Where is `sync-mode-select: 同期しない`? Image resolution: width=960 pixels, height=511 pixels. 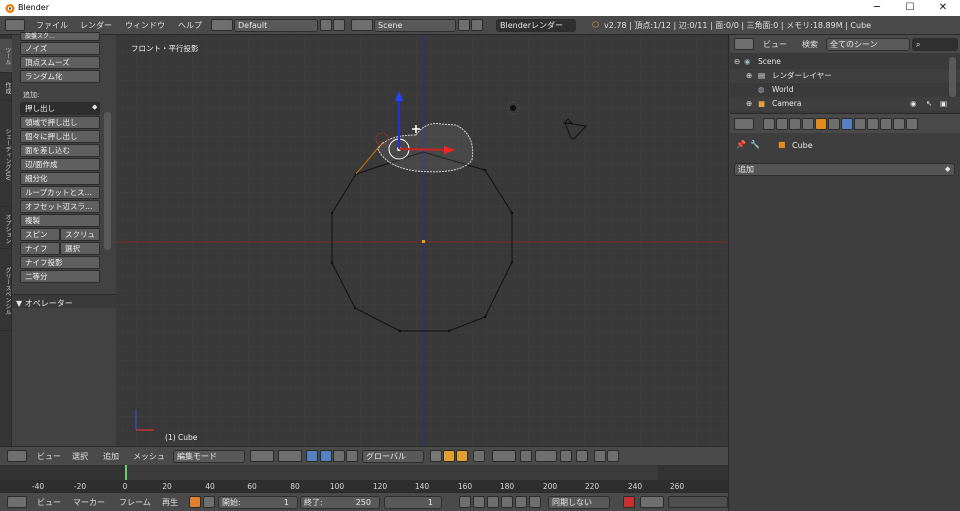 sync-mode-select: 同期しない is located at coordinates (579, 502).